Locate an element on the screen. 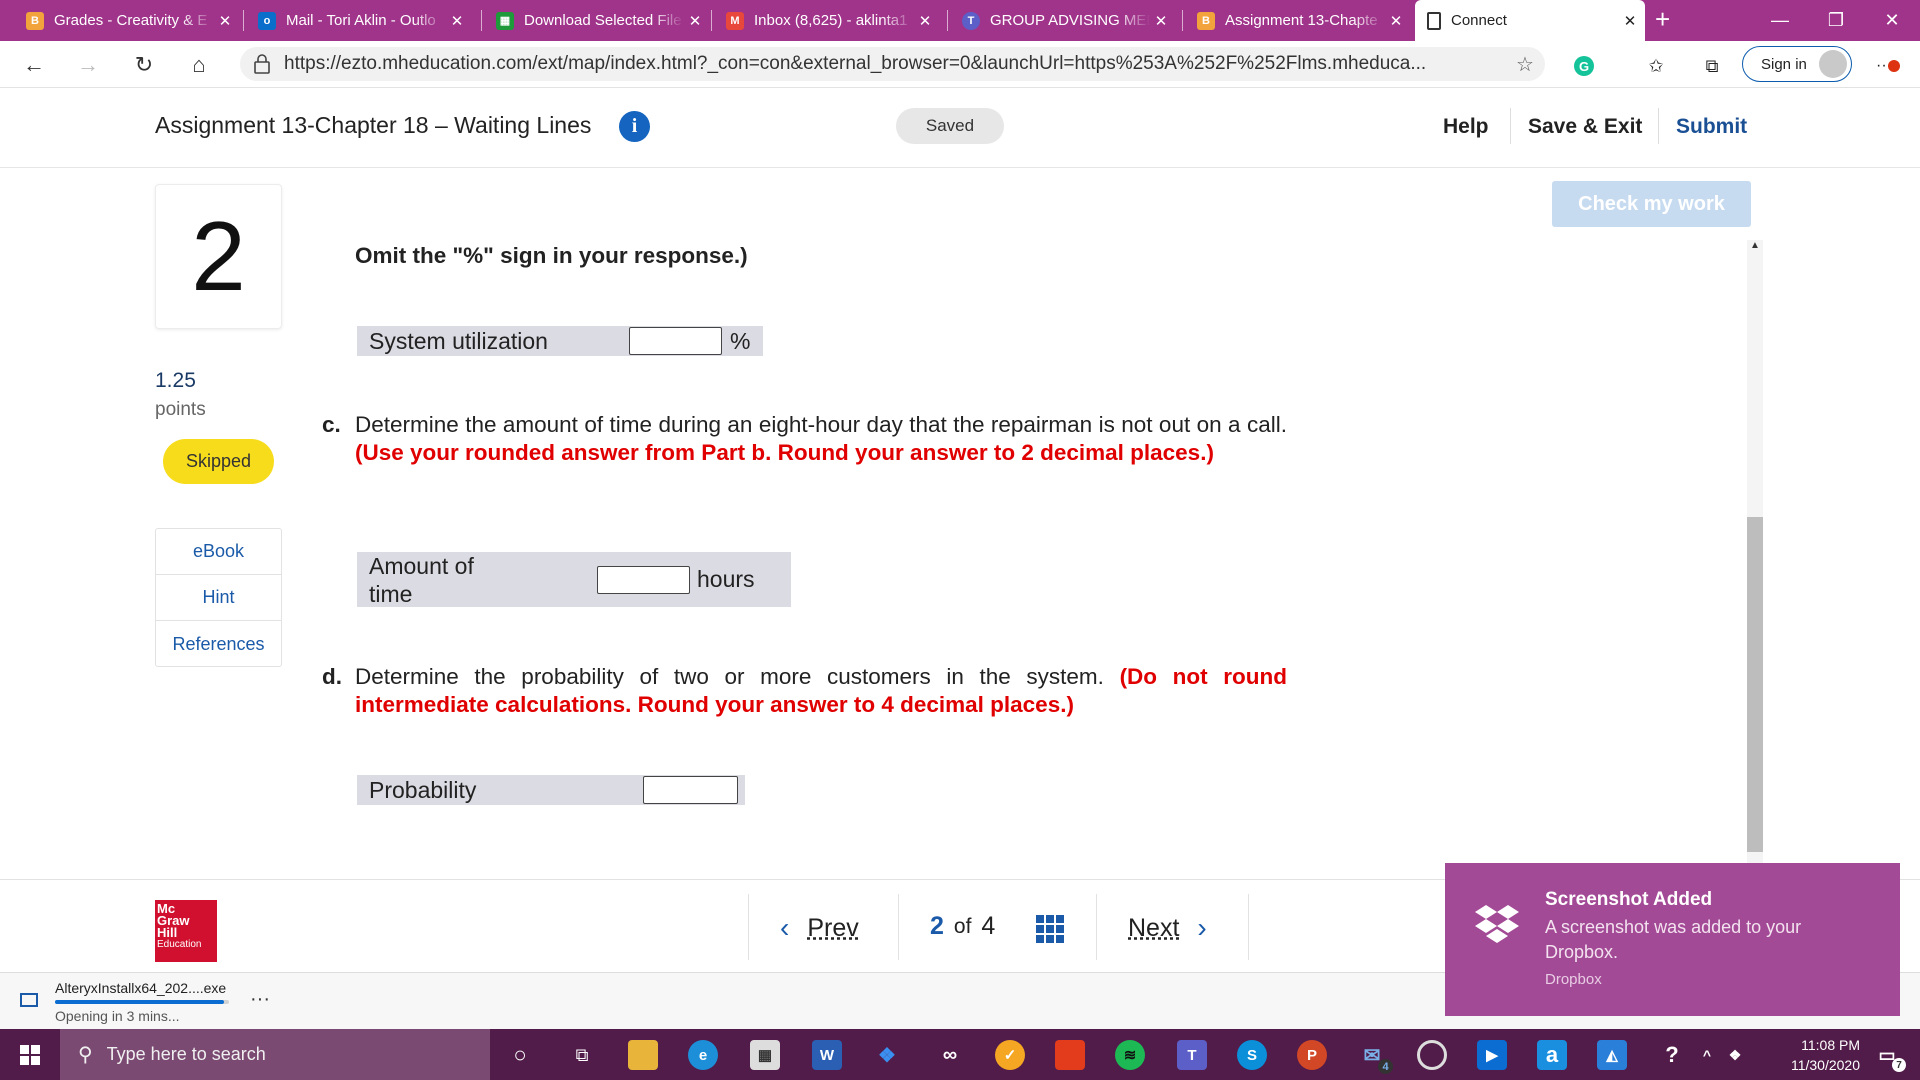  tab-grades: B Grades - Creativity & E ✕ is located at coordinates (127, 20).